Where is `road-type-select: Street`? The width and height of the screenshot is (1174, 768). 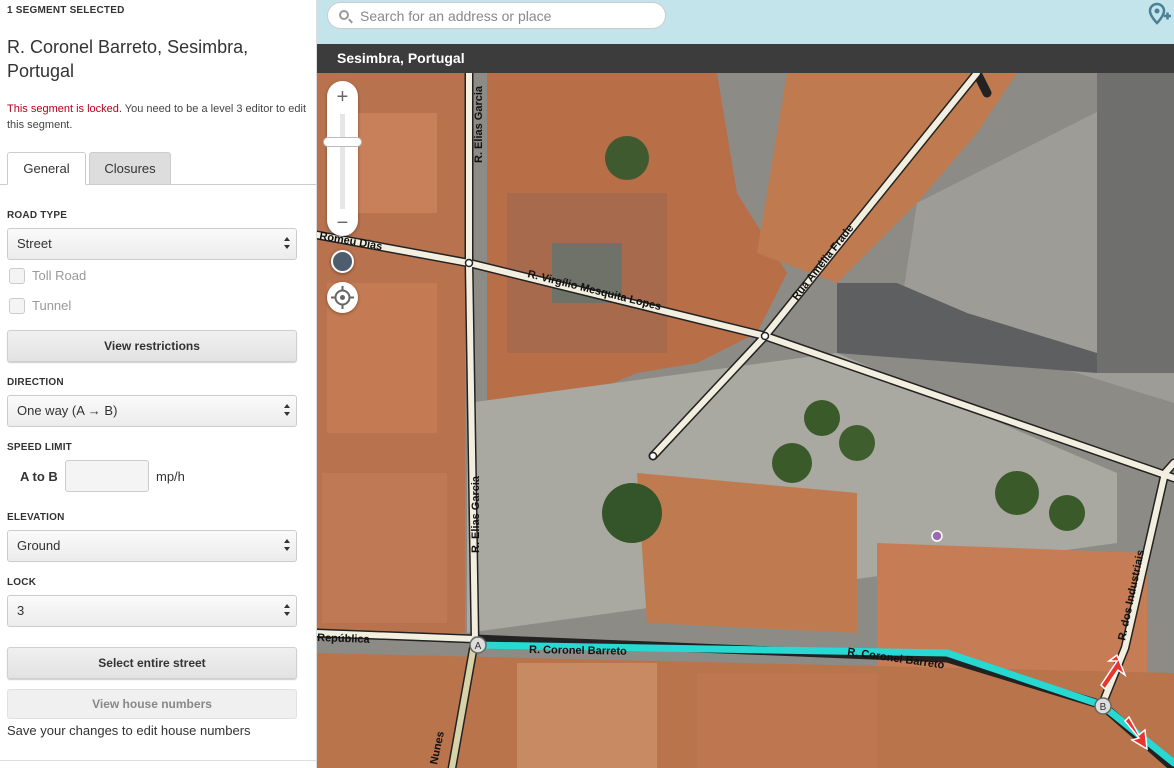
road-type-select: Street is located at coordinates (152, 244).